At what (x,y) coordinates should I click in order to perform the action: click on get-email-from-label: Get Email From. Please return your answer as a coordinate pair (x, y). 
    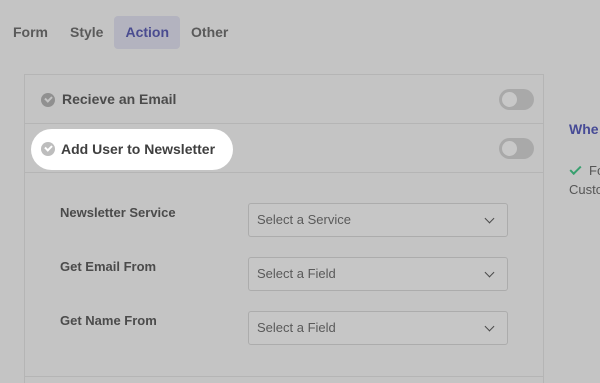
    Looking at the image, I should click on (108, 266).